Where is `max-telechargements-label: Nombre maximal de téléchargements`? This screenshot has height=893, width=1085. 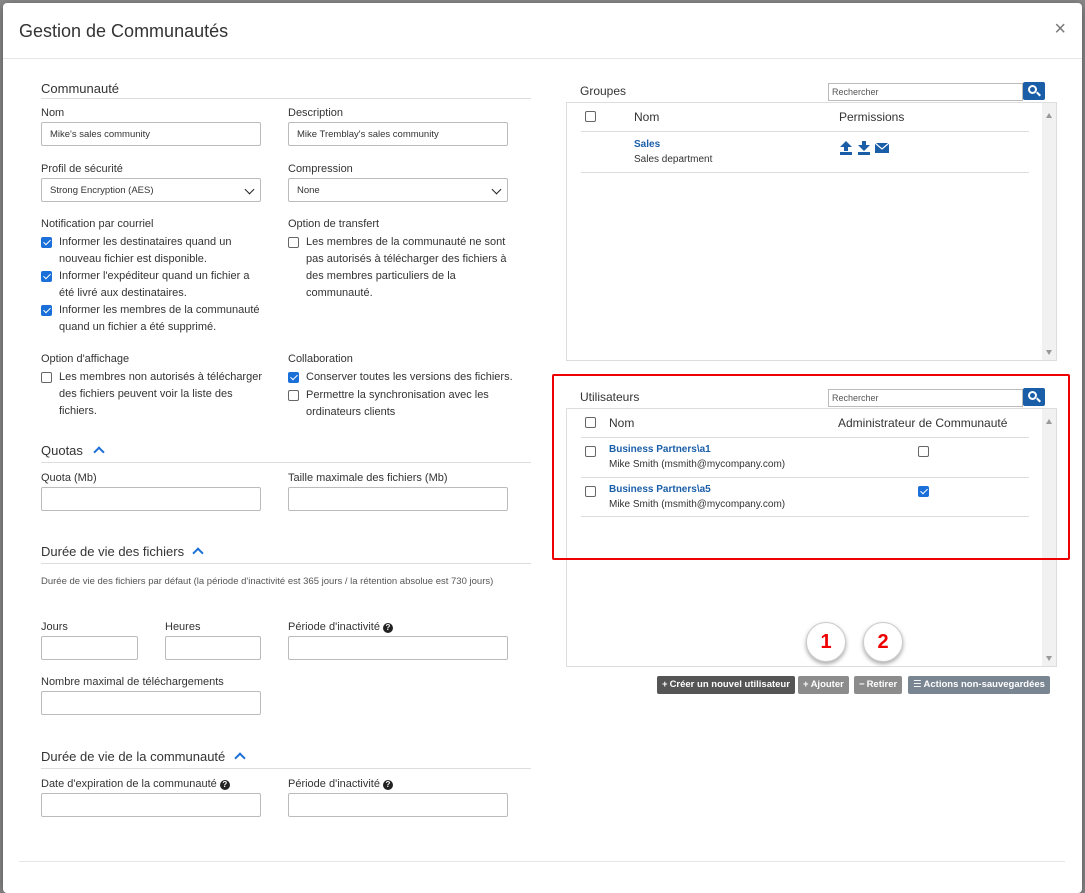 max-telechargements-label: Nombre maximal de téléchargements is located at coordinates (132, 682).